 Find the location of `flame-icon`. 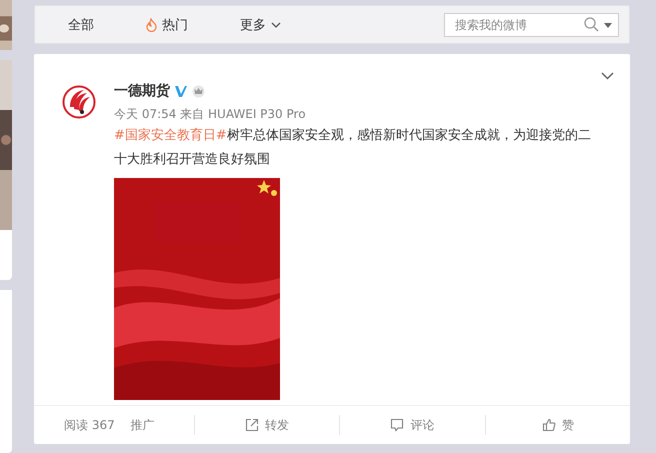

flame-icon is located at coordinates (151, 25).